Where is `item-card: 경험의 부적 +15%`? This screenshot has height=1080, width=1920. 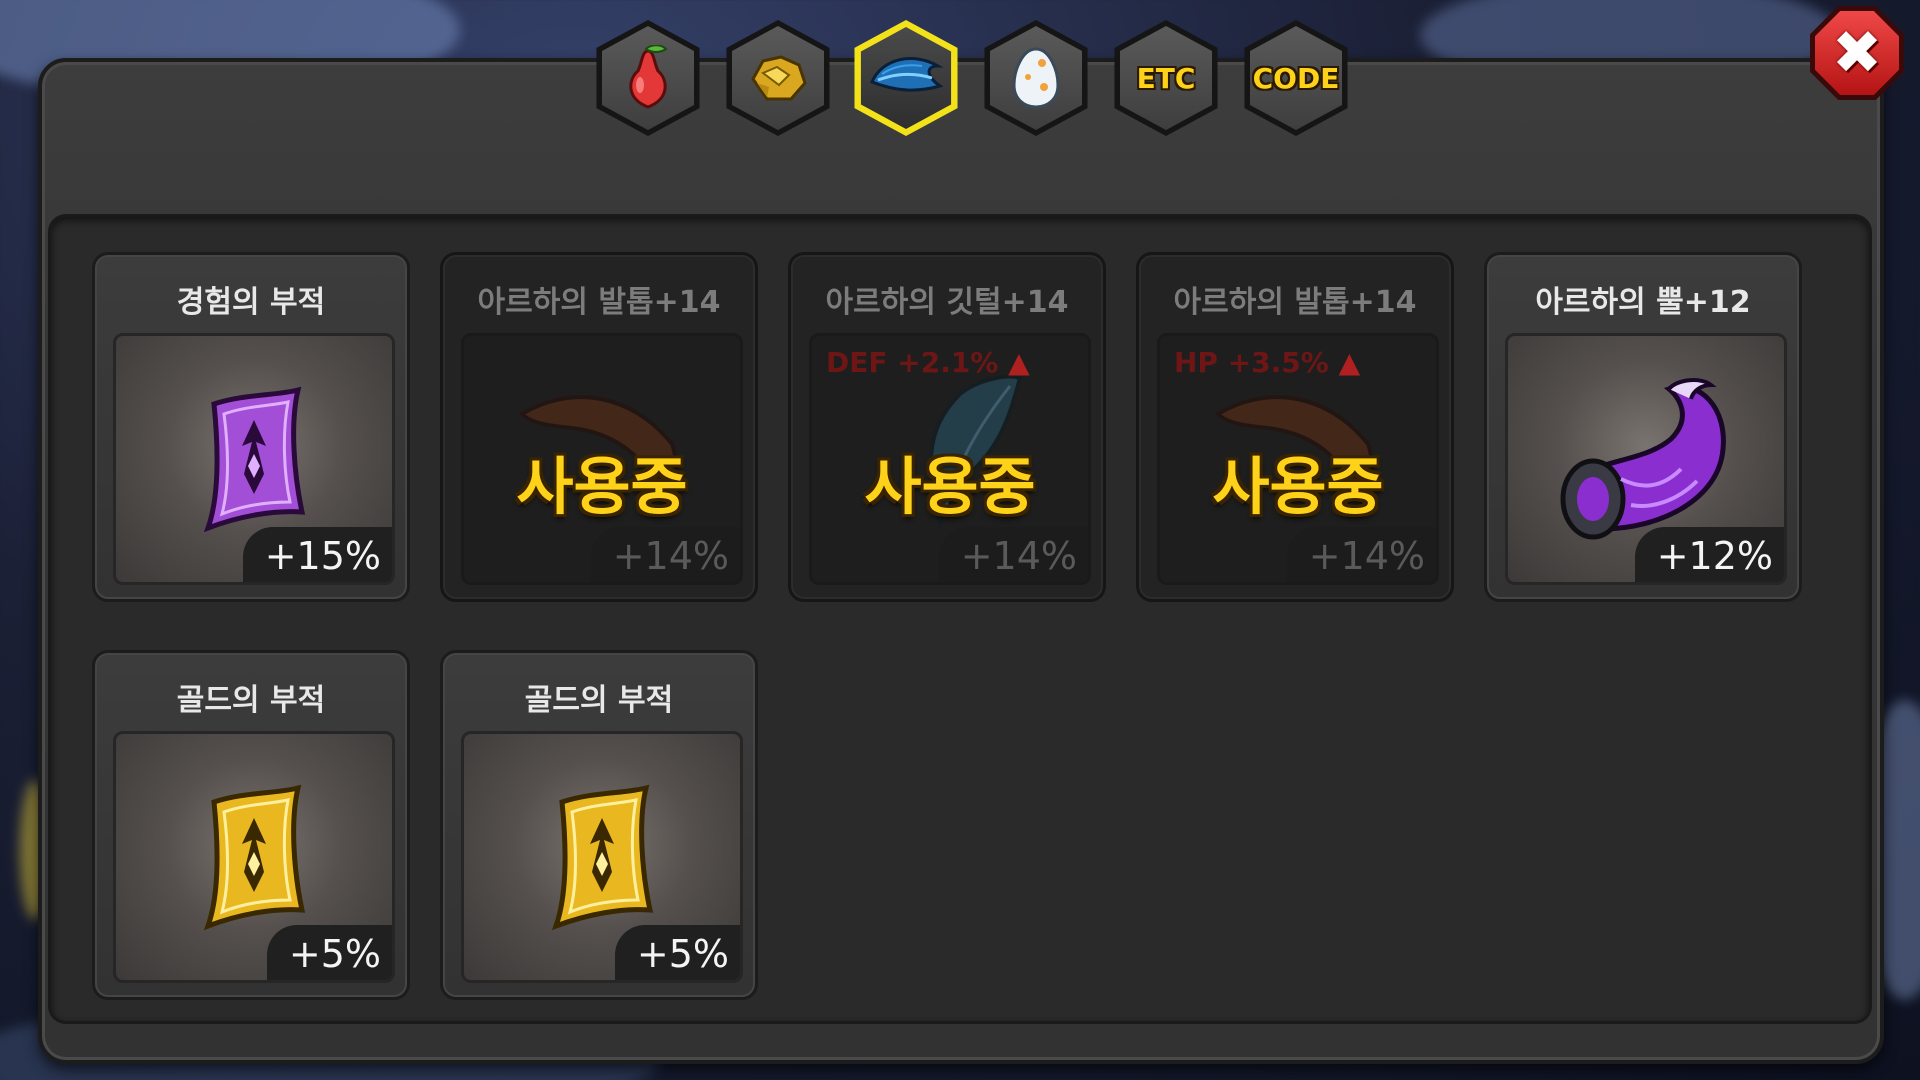
item-card: 경험의 부적 +15% is located at coordinates (251, 427).